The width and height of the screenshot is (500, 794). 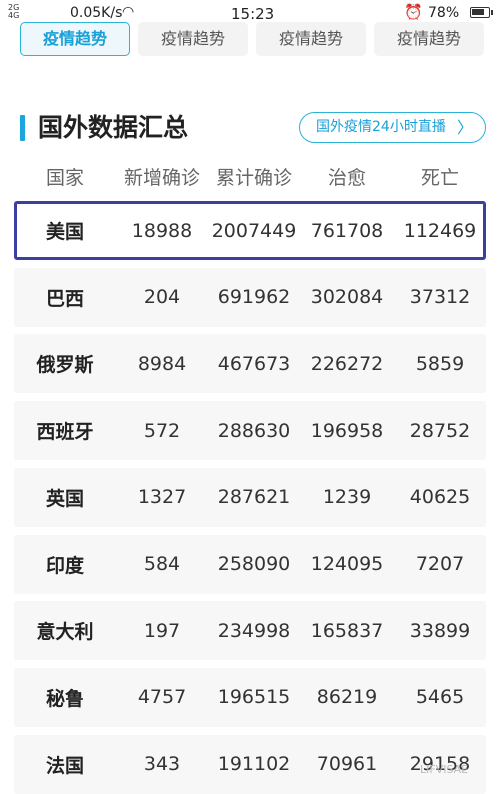 What do you see at coordinates (162, 230) in the screenshot?
I see `cell-new-confirmed: 18988` at bounding box center [162, 230].